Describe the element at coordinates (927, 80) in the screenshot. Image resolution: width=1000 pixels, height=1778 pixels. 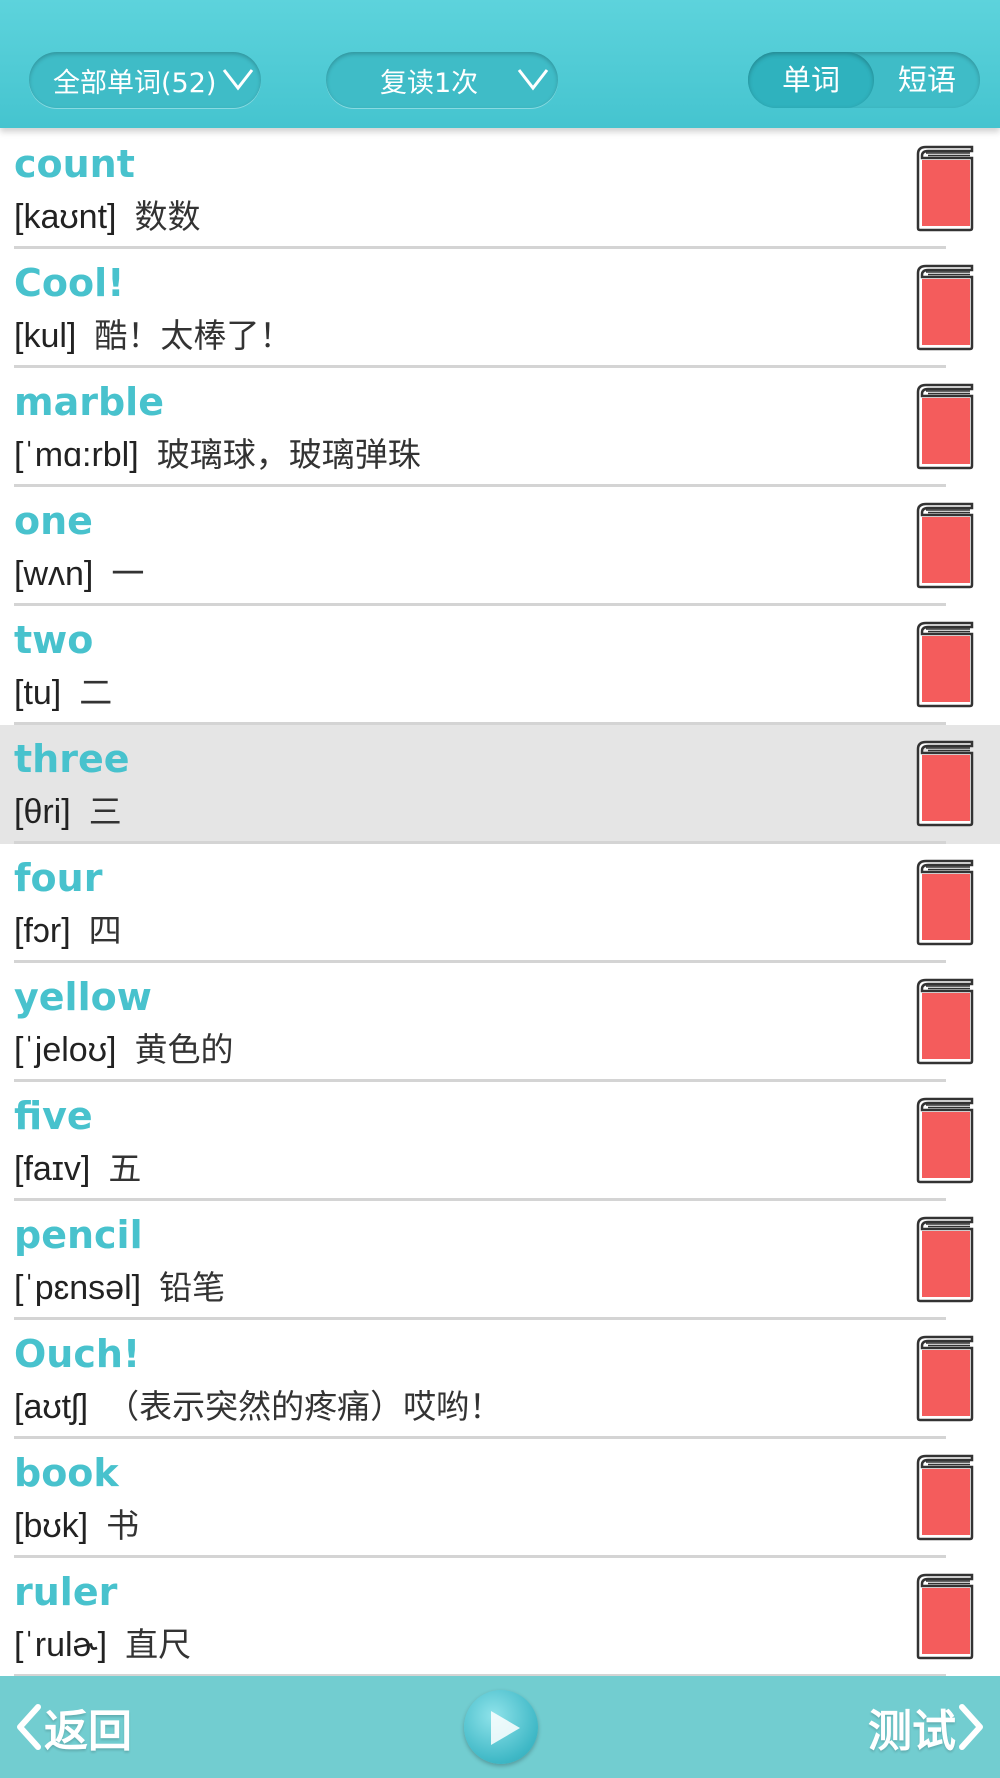
I see `tab-phrases: 短语` at that location.